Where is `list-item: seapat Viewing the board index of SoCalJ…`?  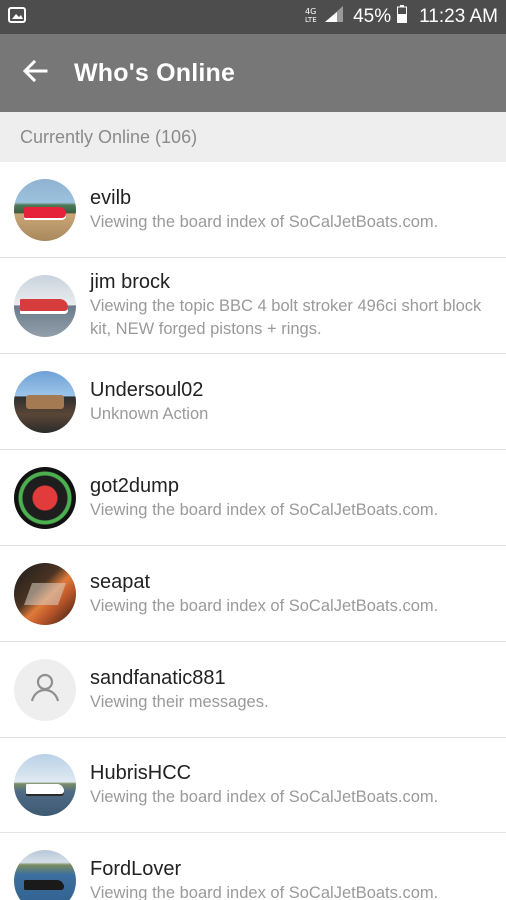 list-item: seapat Viewing the board index of SoCalJ… is located at coordinates (253, 594).